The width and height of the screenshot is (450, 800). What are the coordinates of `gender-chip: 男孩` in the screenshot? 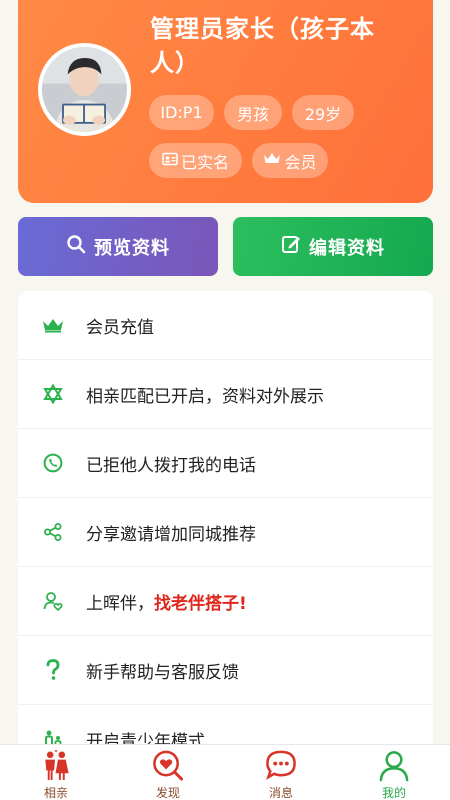 It's located at (253, 112).